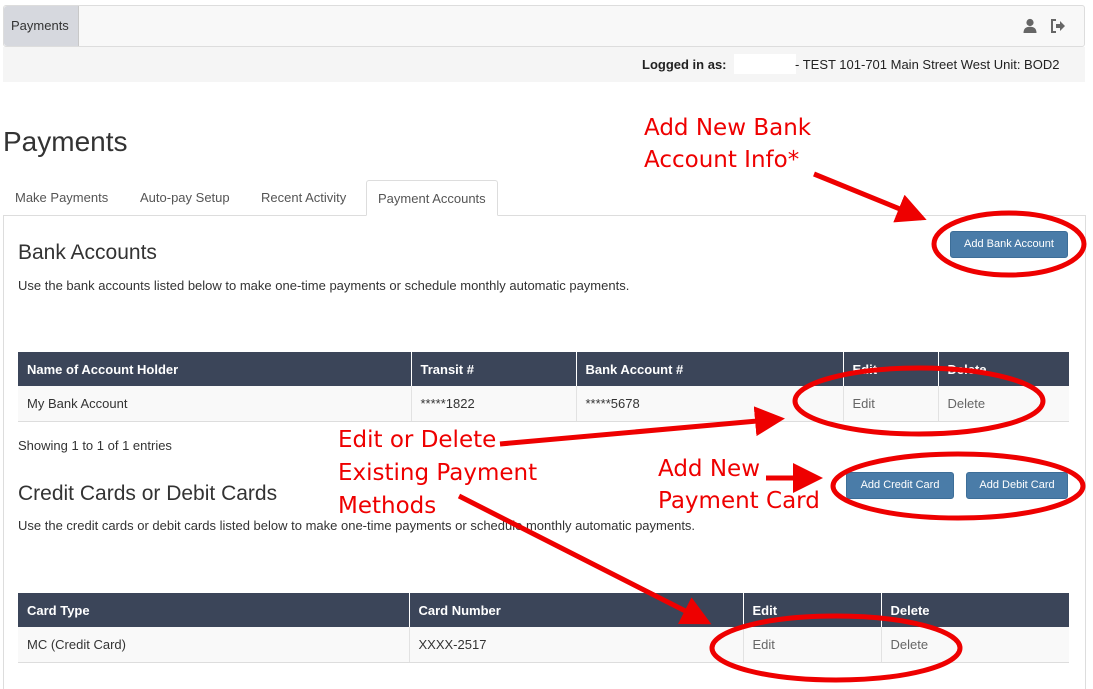  What do you see at coordinates (417, 440) in the screenshot?
I see `annotation-edit-delete-line1: Edit or Delete` at bounding box center [417, 440].